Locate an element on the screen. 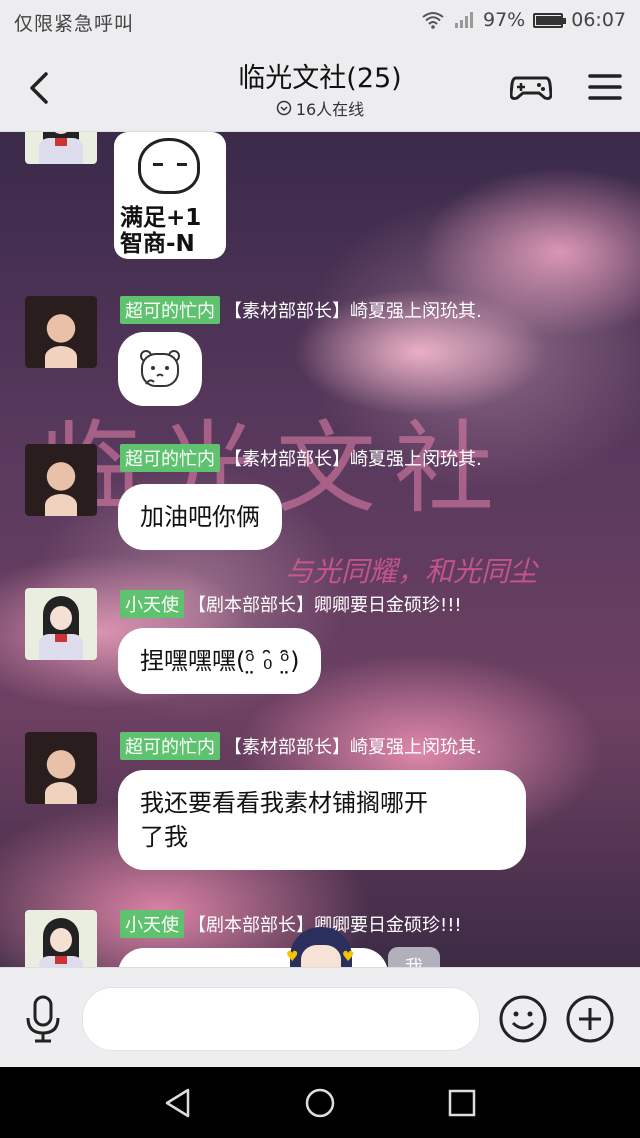 This screenshot has width=640, height=1138. mascot-avatar: ♥ ♥ is located at coordinates (320, 947).